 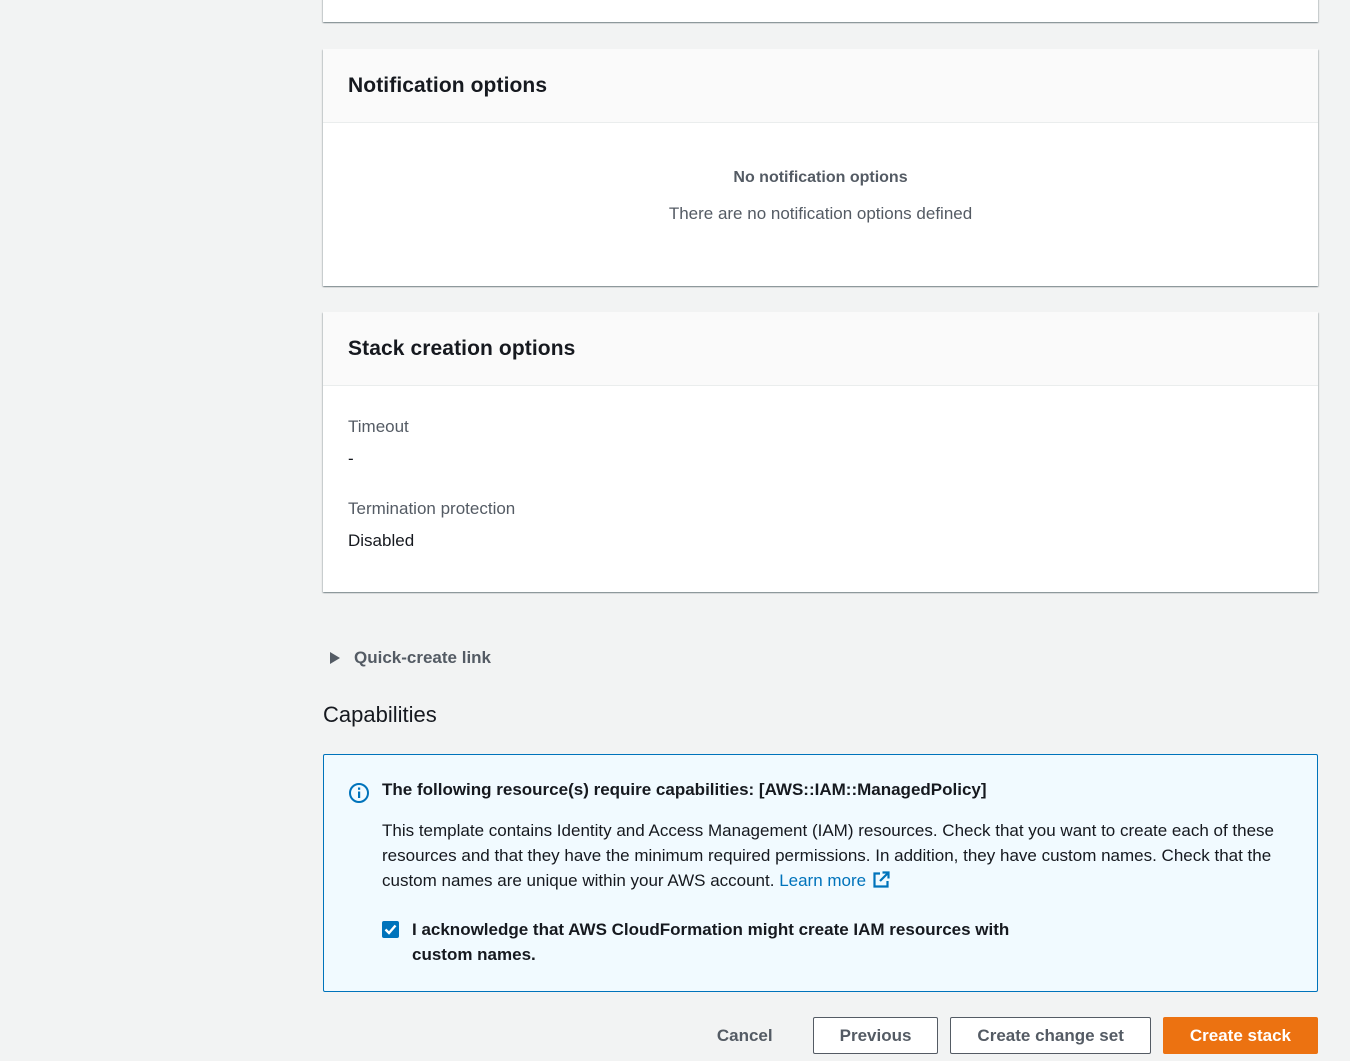 I want to click on quick-create-link-label: Quick-create link, so click(x=423, y=657).